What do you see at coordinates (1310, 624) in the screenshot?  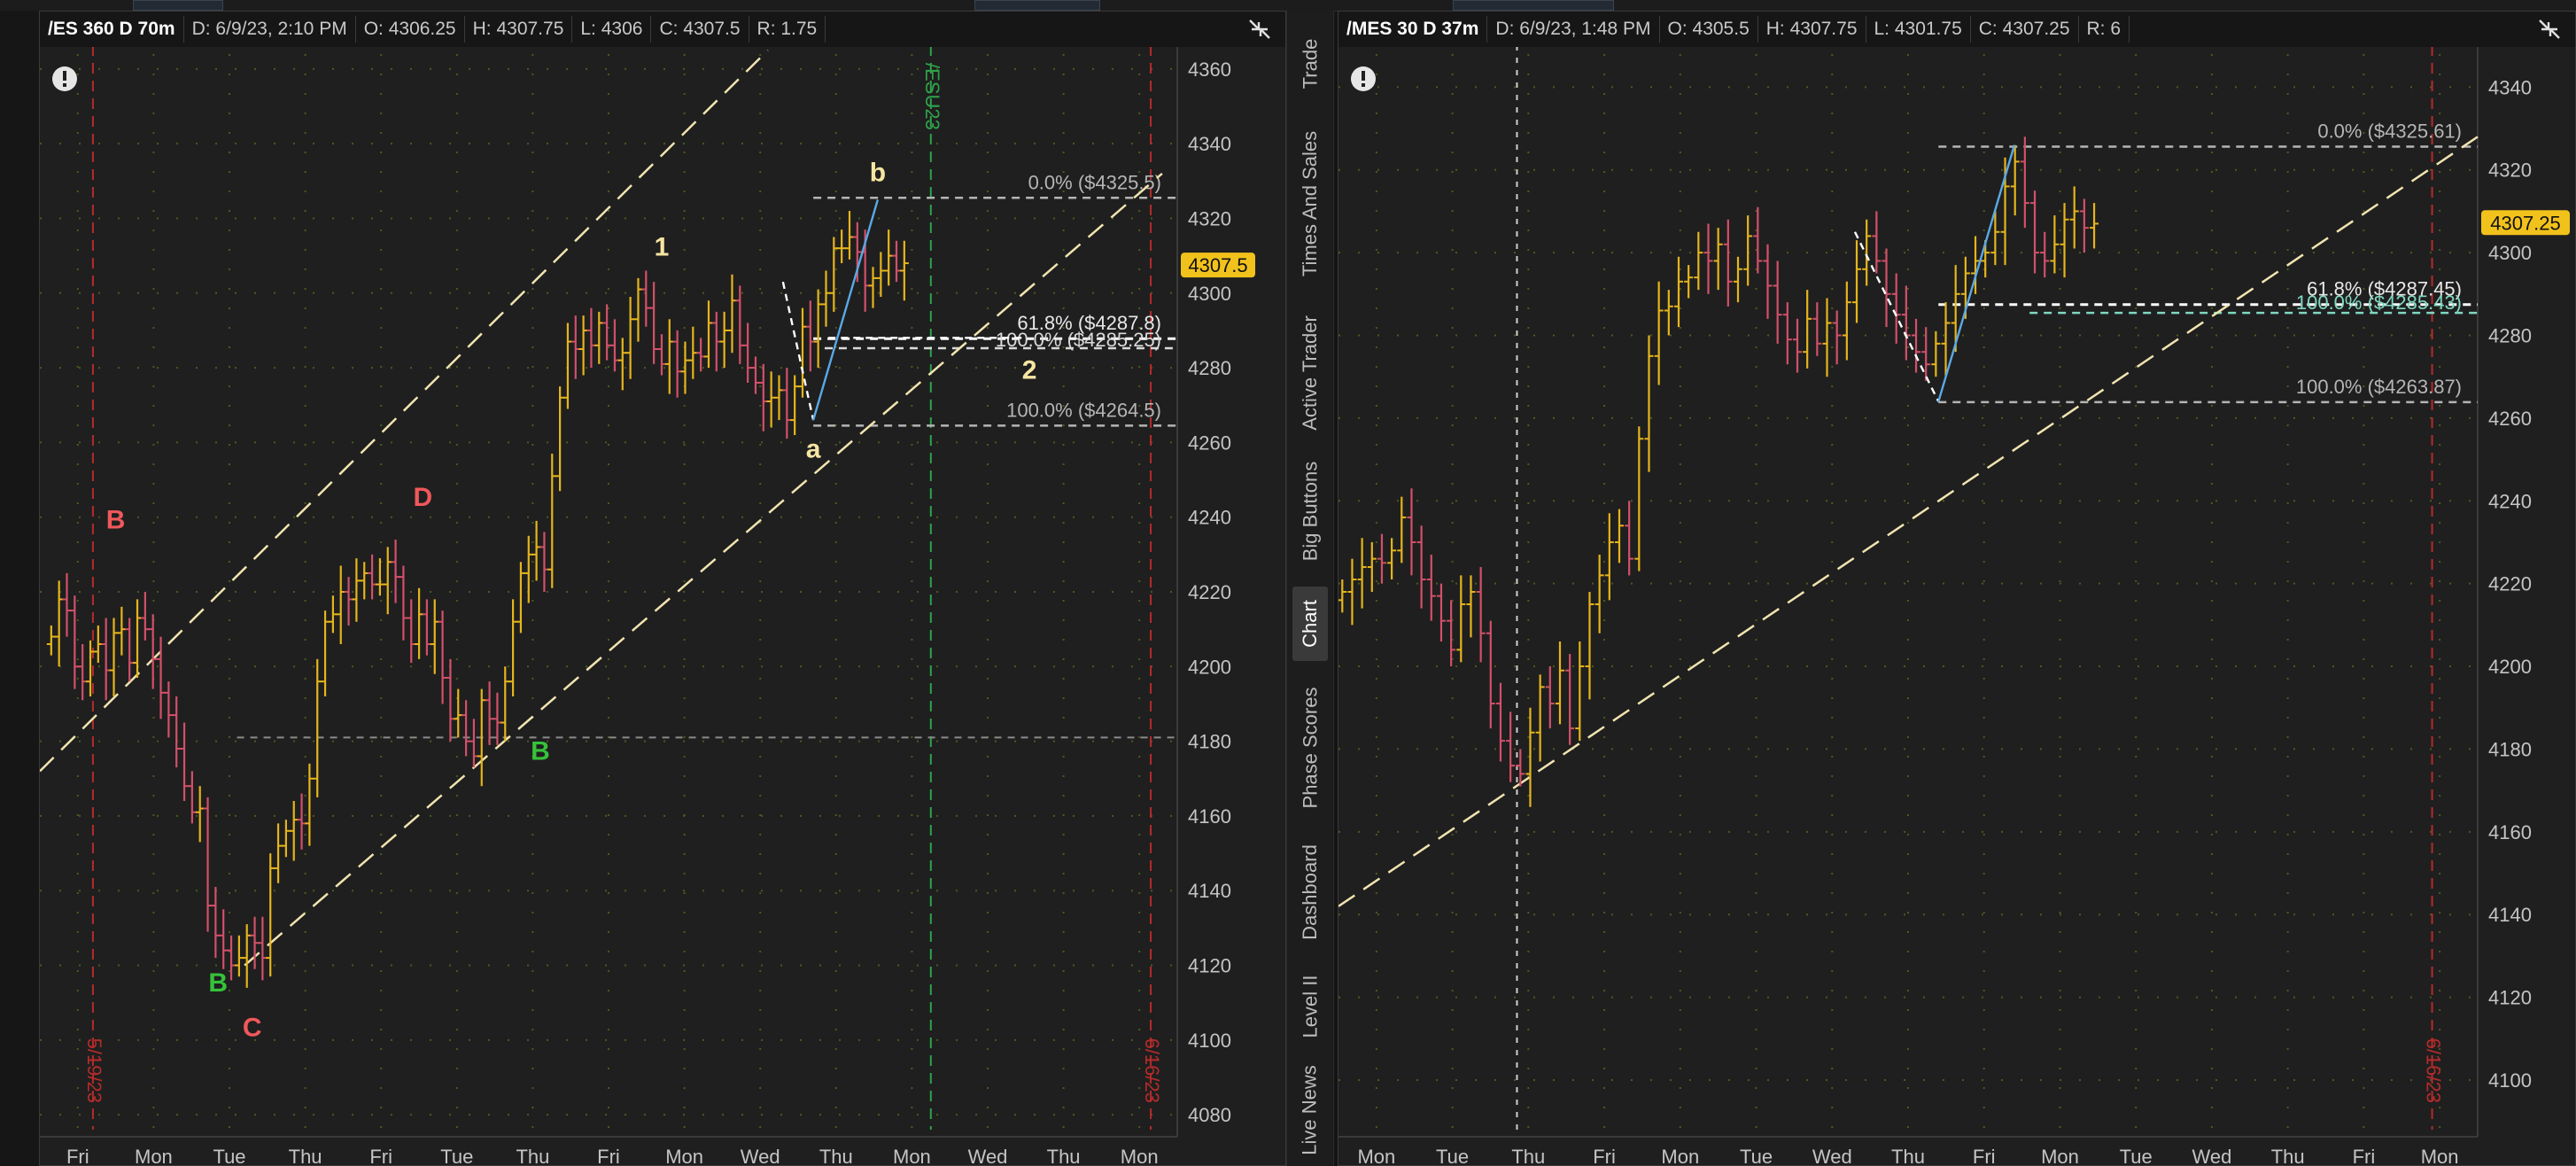 I see `tab-chart: Chart` at bounding box center [1310, 624].